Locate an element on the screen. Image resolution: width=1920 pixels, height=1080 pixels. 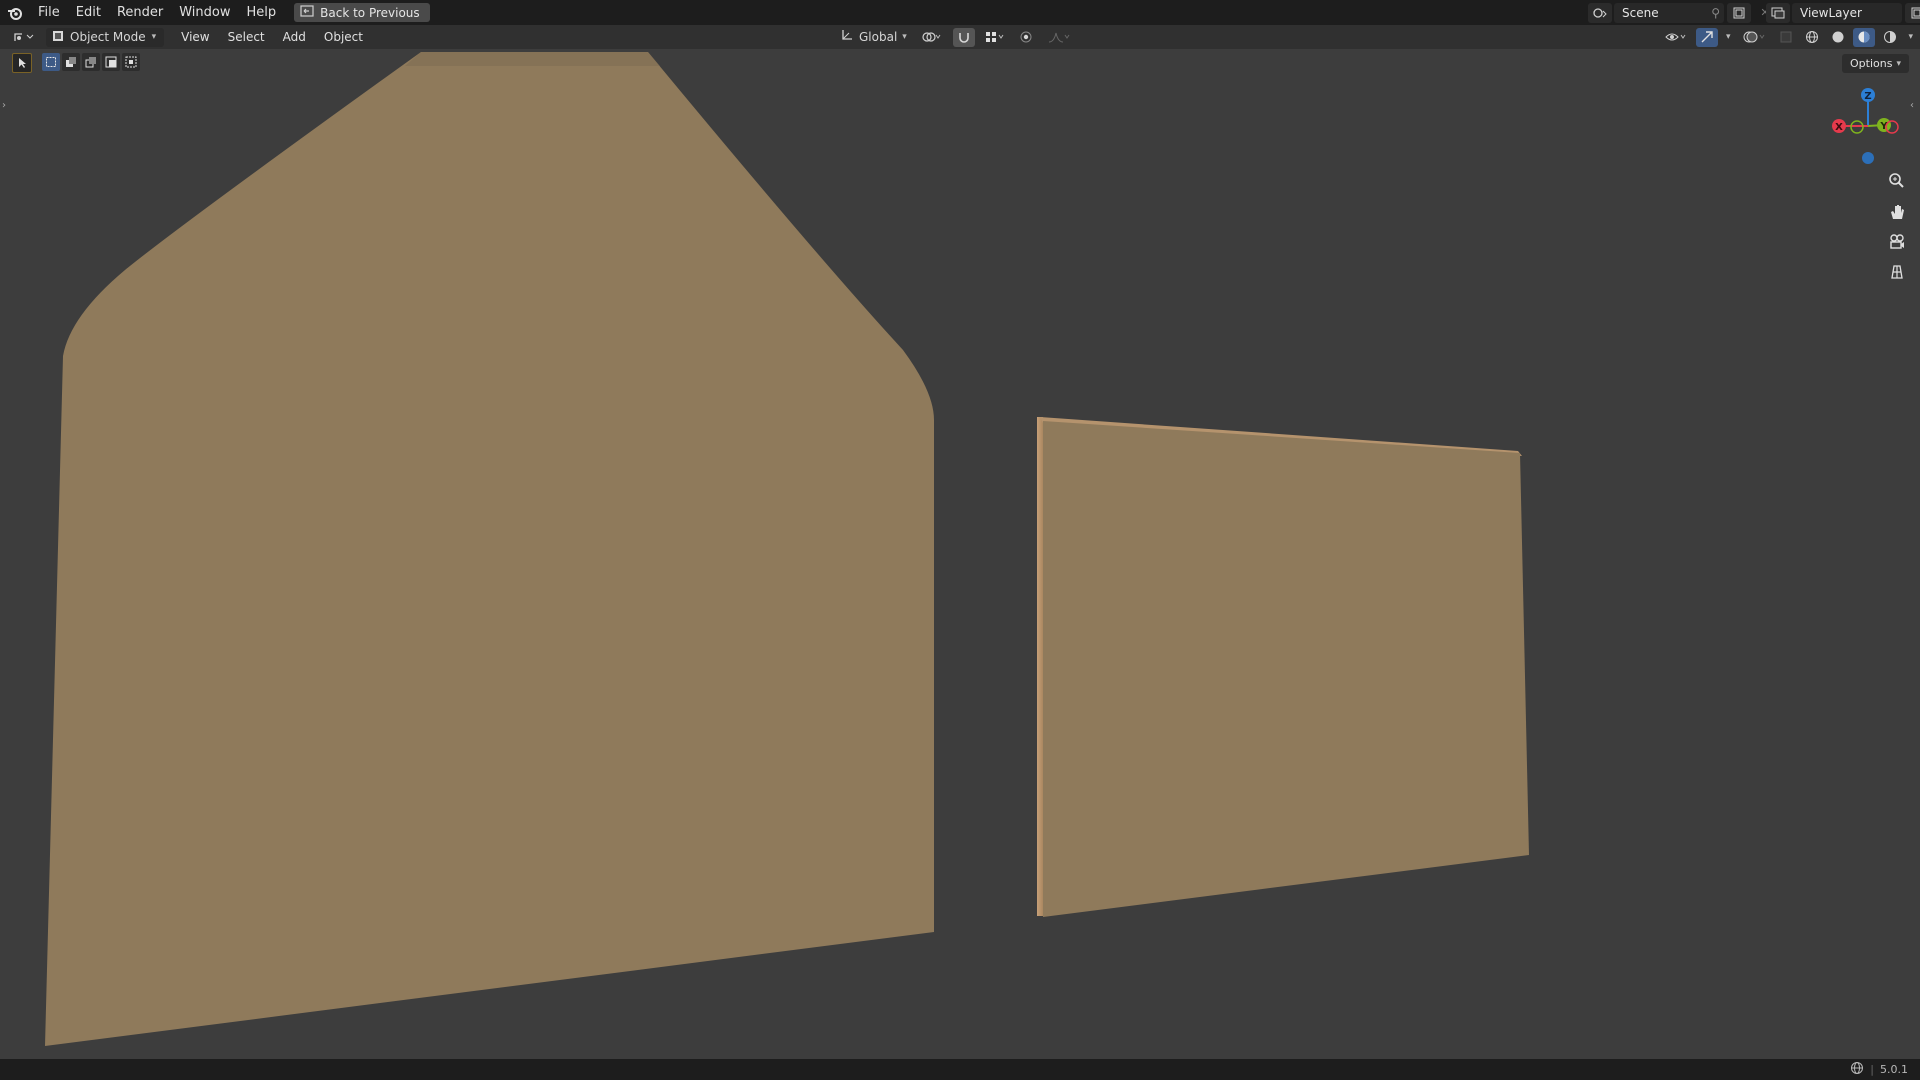
view-layer-name-field: ViewLayer is located at coordinates (1847, 12).